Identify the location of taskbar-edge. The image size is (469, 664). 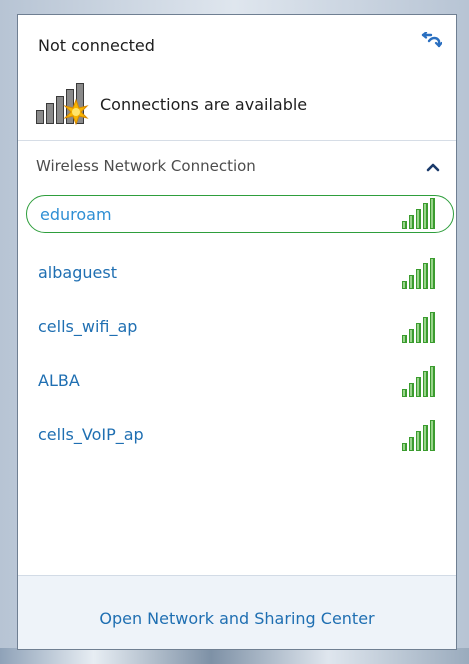
(234, 656).